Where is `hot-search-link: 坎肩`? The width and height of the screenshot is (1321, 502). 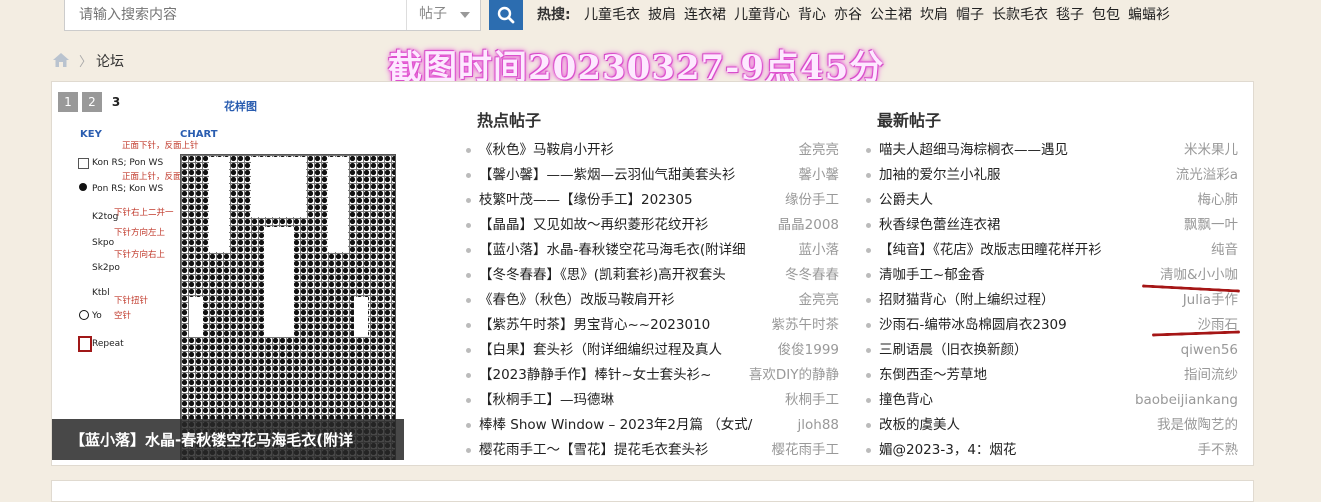 hot-search-link: 坎肩 is located at coordinates (934, 15).